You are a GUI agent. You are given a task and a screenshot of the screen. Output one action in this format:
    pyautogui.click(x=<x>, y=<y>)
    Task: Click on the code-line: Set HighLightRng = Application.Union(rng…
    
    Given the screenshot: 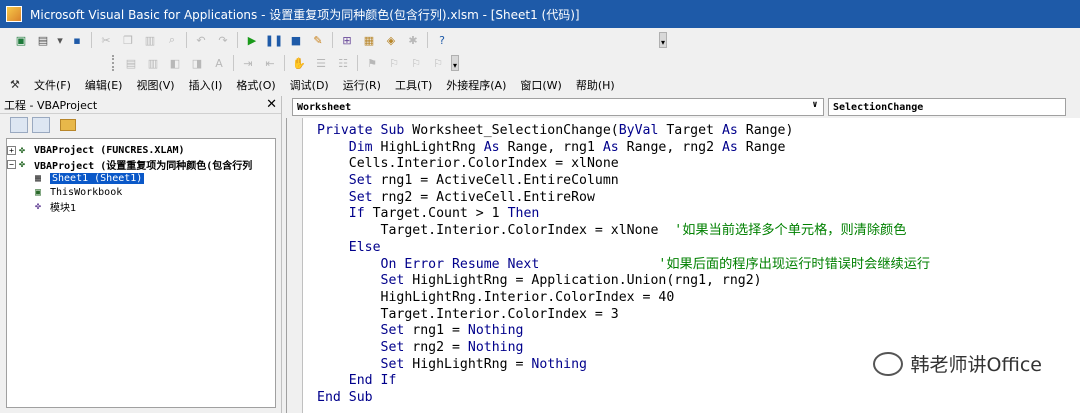 What is the action you would take?
    pyautogui.click(x=623, y=281)
    